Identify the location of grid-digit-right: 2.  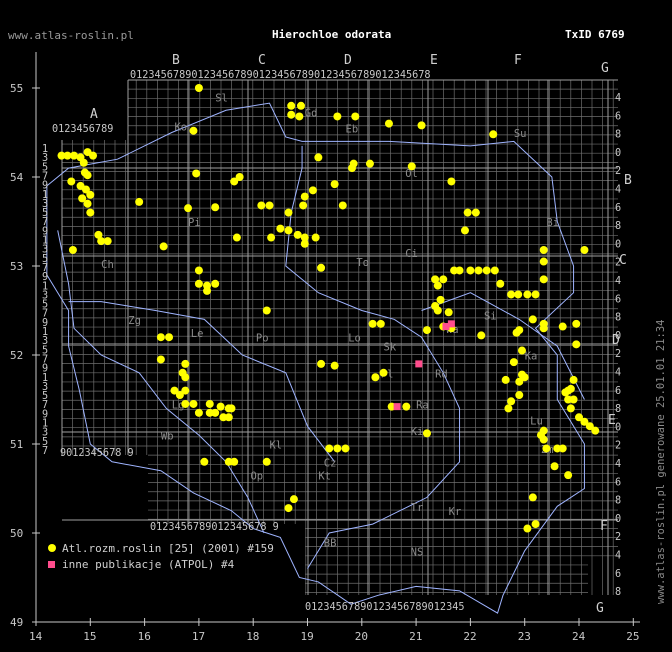
(618, 171).